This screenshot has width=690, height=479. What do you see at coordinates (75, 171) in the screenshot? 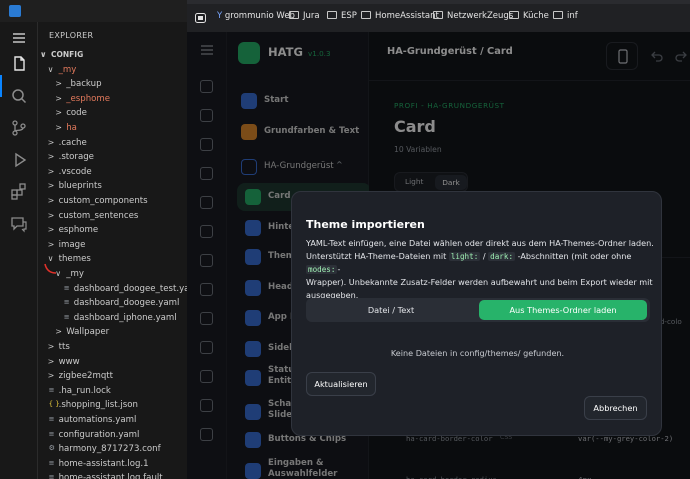
I see `tree-item-label: .vscode` at bounding box center [75, 171].